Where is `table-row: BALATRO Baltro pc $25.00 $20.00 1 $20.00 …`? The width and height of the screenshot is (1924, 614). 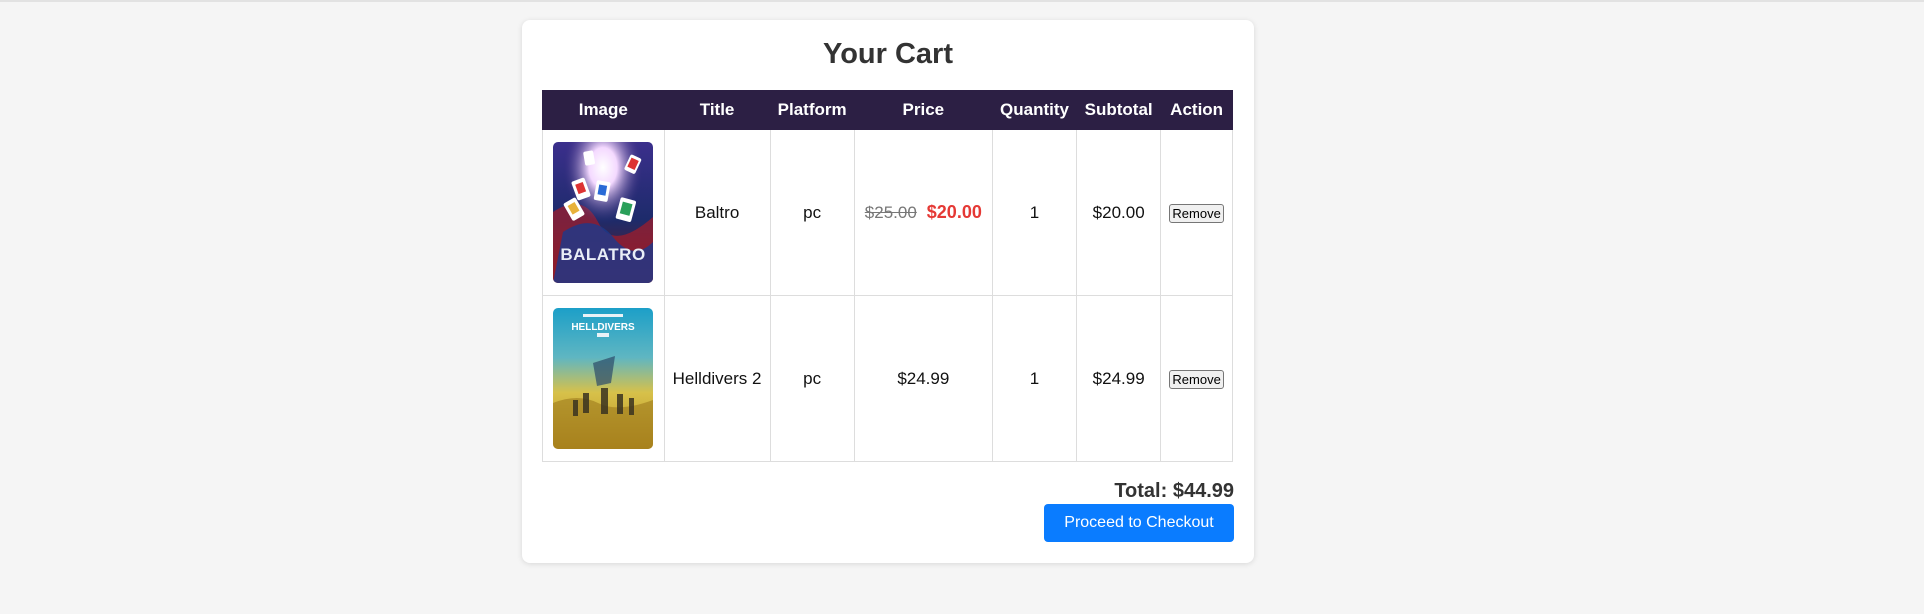
table-row: BALATRO Baltro pc $25.00 $20.00 1 $20.00 … is located at coordinates (887, 212).